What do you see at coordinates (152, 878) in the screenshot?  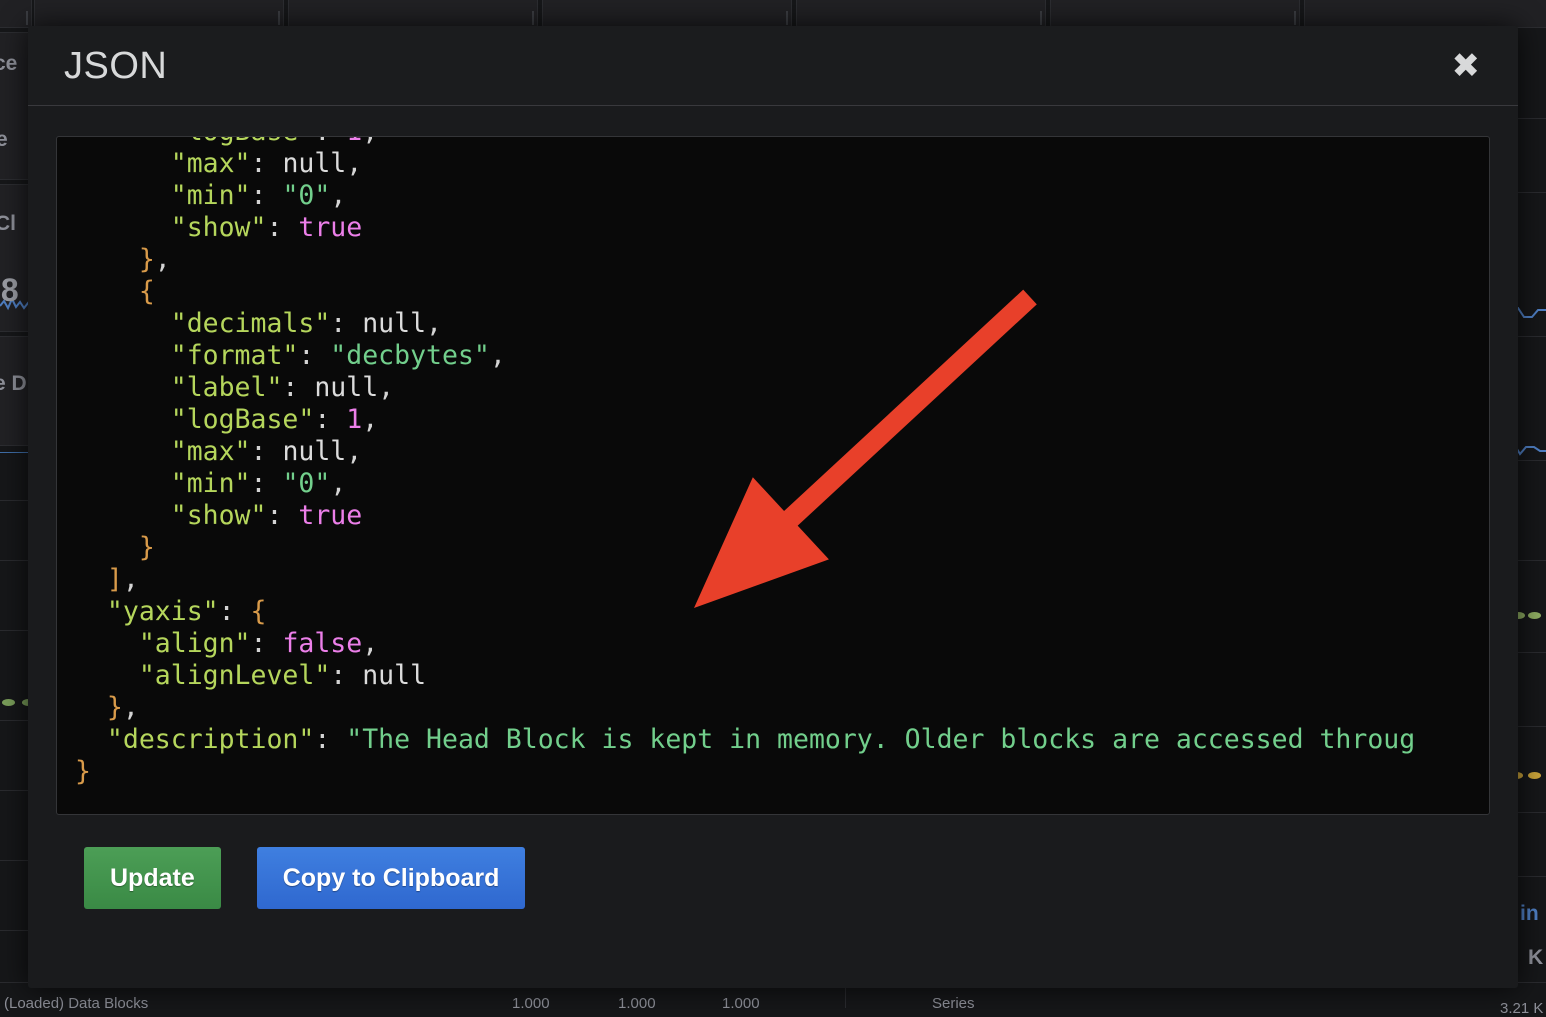 I see `update-button: Update` at bounding box center [152, 878].